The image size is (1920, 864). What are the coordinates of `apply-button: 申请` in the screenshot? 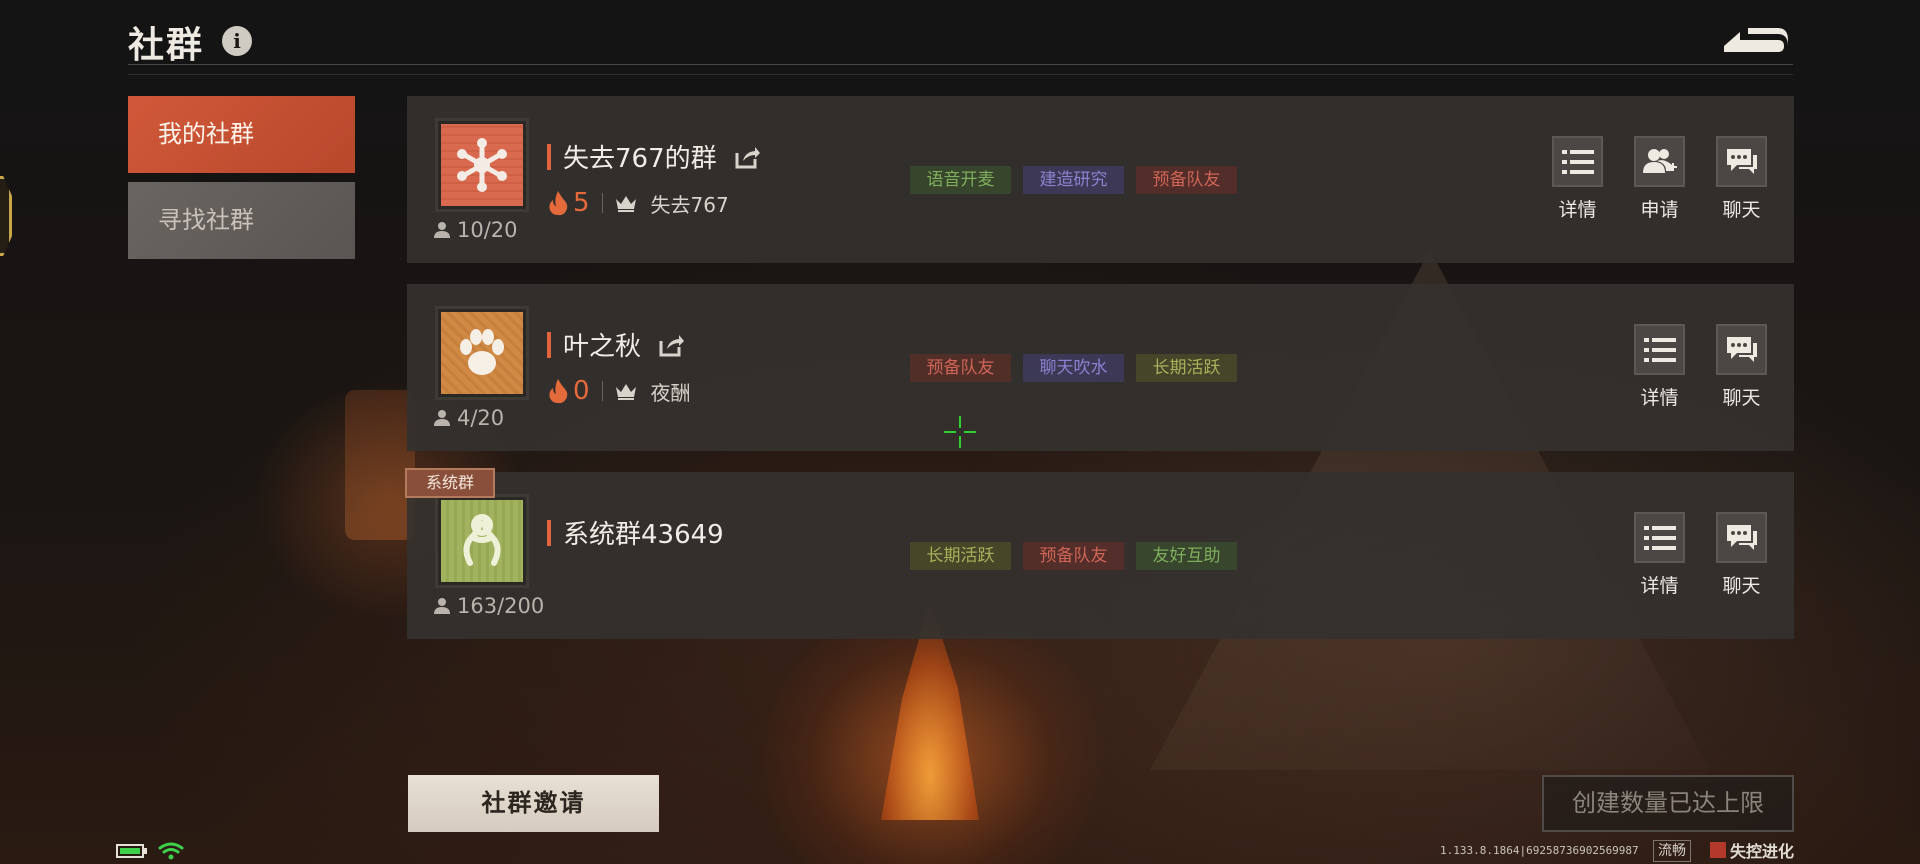 It's located at (1659, 179).